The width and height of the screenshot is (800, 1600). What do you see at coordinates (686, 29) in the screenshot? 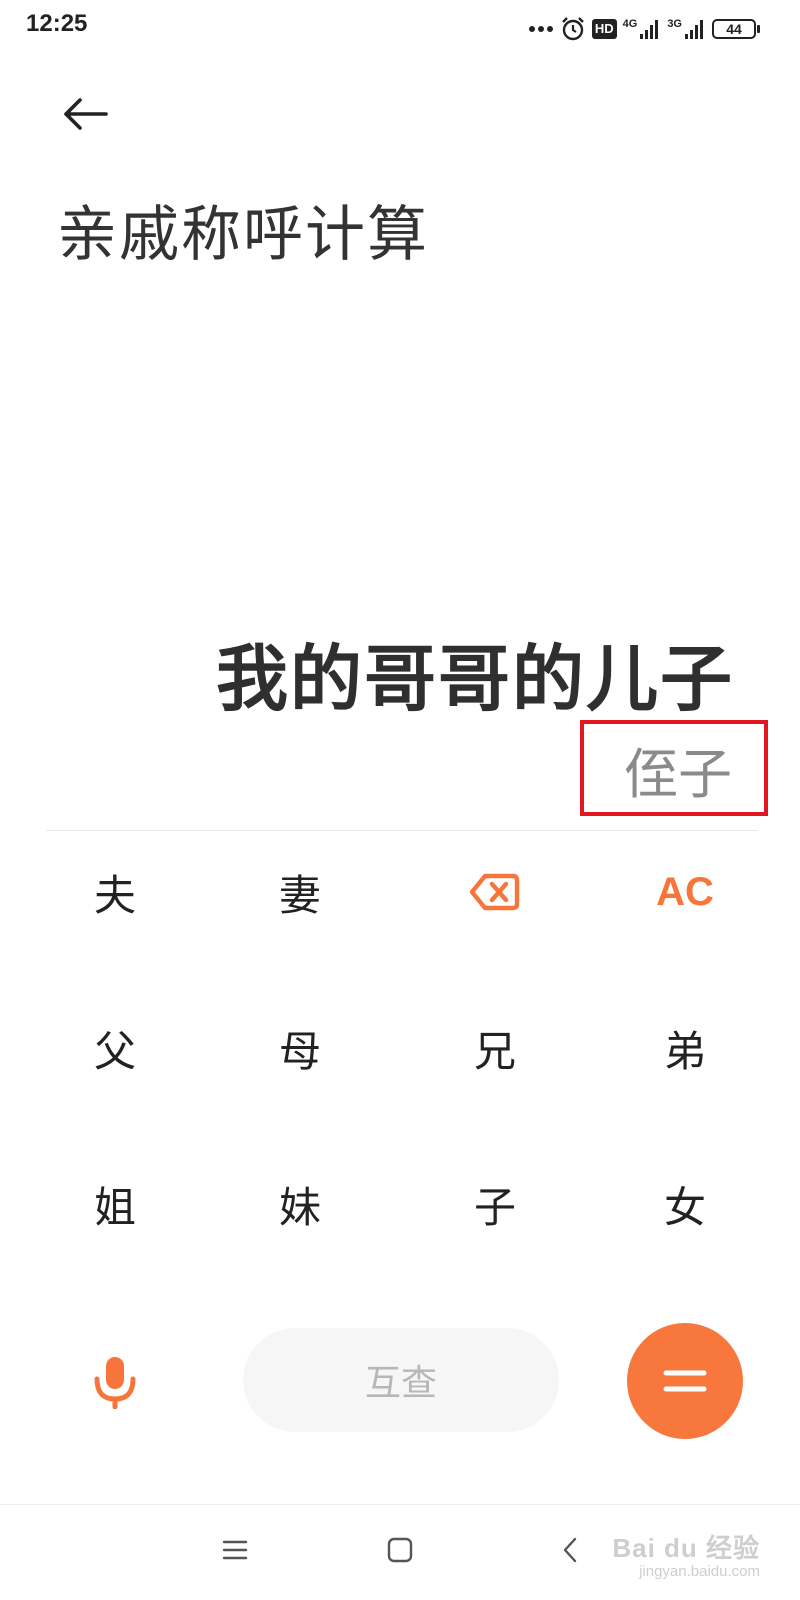
I see `signal-3g-icon: 3G` at bounding box center [686, 29].